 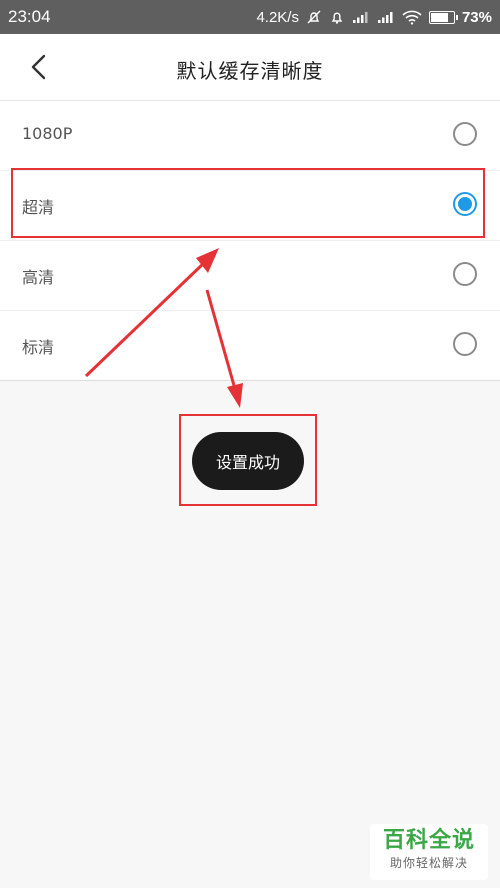 I want to click on quality-option-super-hd: 超清, so click(x=250, y=206).